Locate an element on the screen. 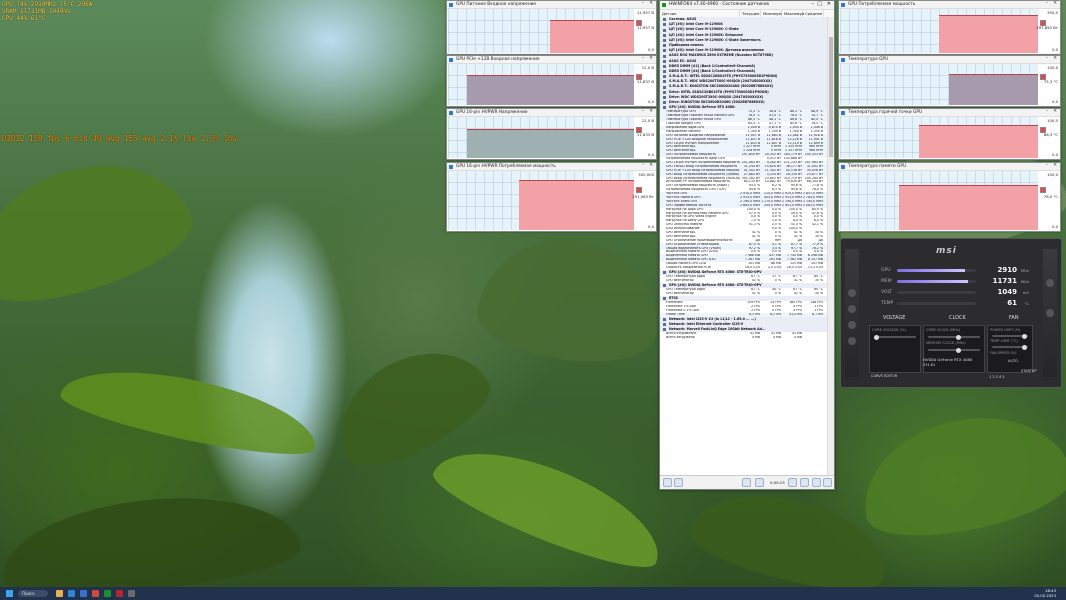 Image resolution: width=1066 pixels, height=600 pixels. memory-clock-slider is located at coordinates (954, 350).